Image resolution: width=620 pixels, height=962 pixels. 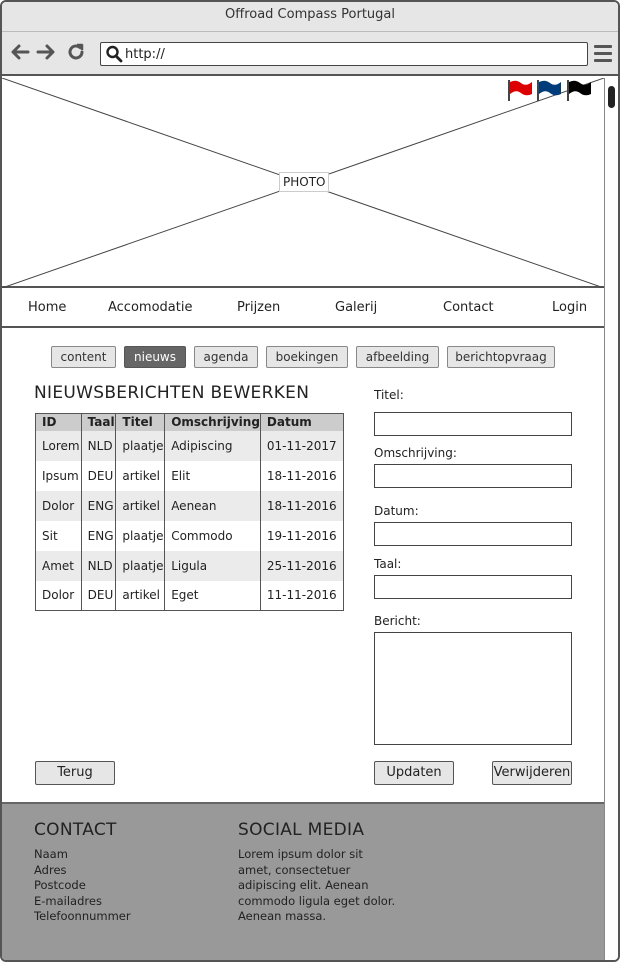 I want to click on cell-id: Sit, so click(x=58, y=535).